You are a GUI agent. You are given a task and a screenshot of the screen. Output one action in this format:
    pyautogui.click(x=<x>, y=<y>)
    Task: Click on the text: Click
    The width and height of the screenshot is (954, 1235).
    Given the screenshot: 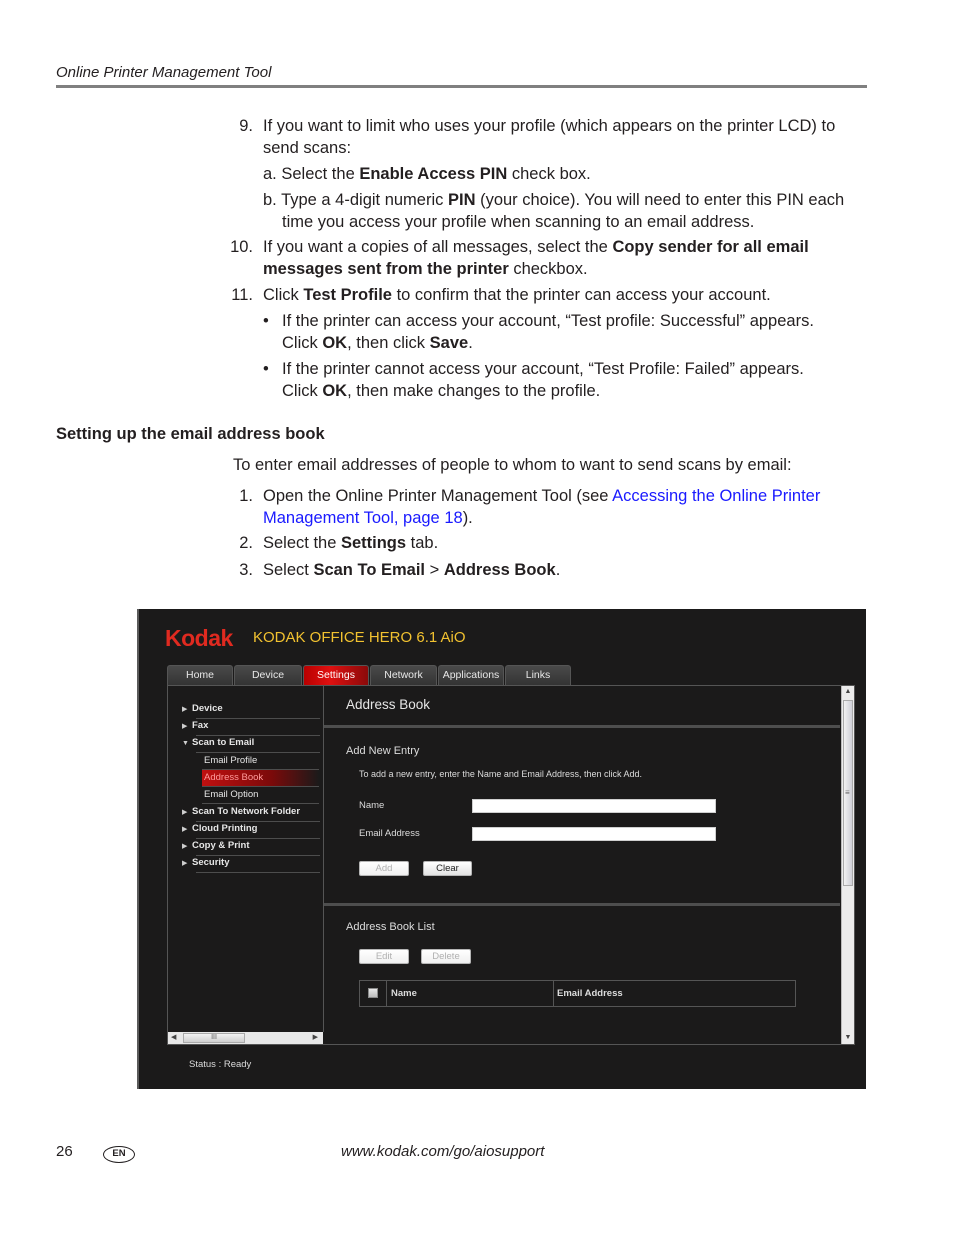 What is the action you would take?
    pyautogui.click(x=283, y=295)
    